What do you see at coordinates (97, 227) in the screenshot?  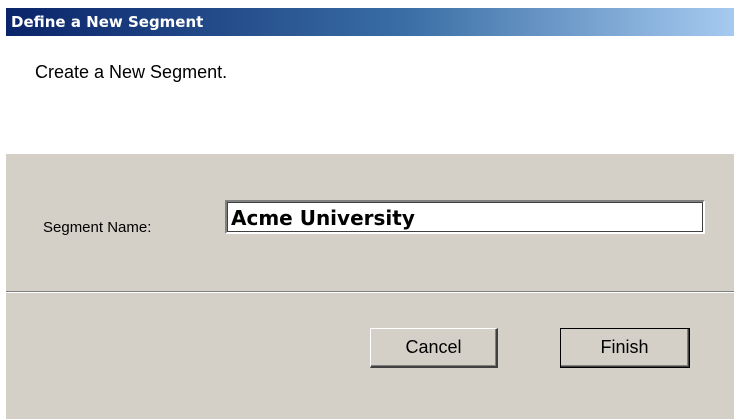 I see `segment-name-label: Segment Name:` at bounding box center [97, 227].